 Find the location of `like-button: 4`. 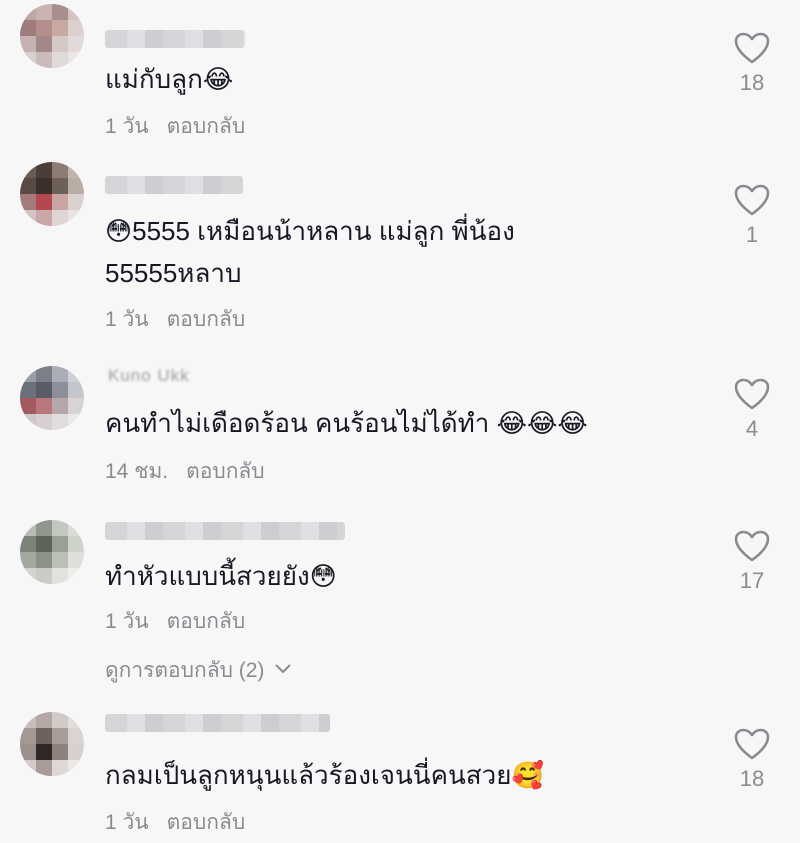

like-button: 4 is located at coordinates (752, 410).